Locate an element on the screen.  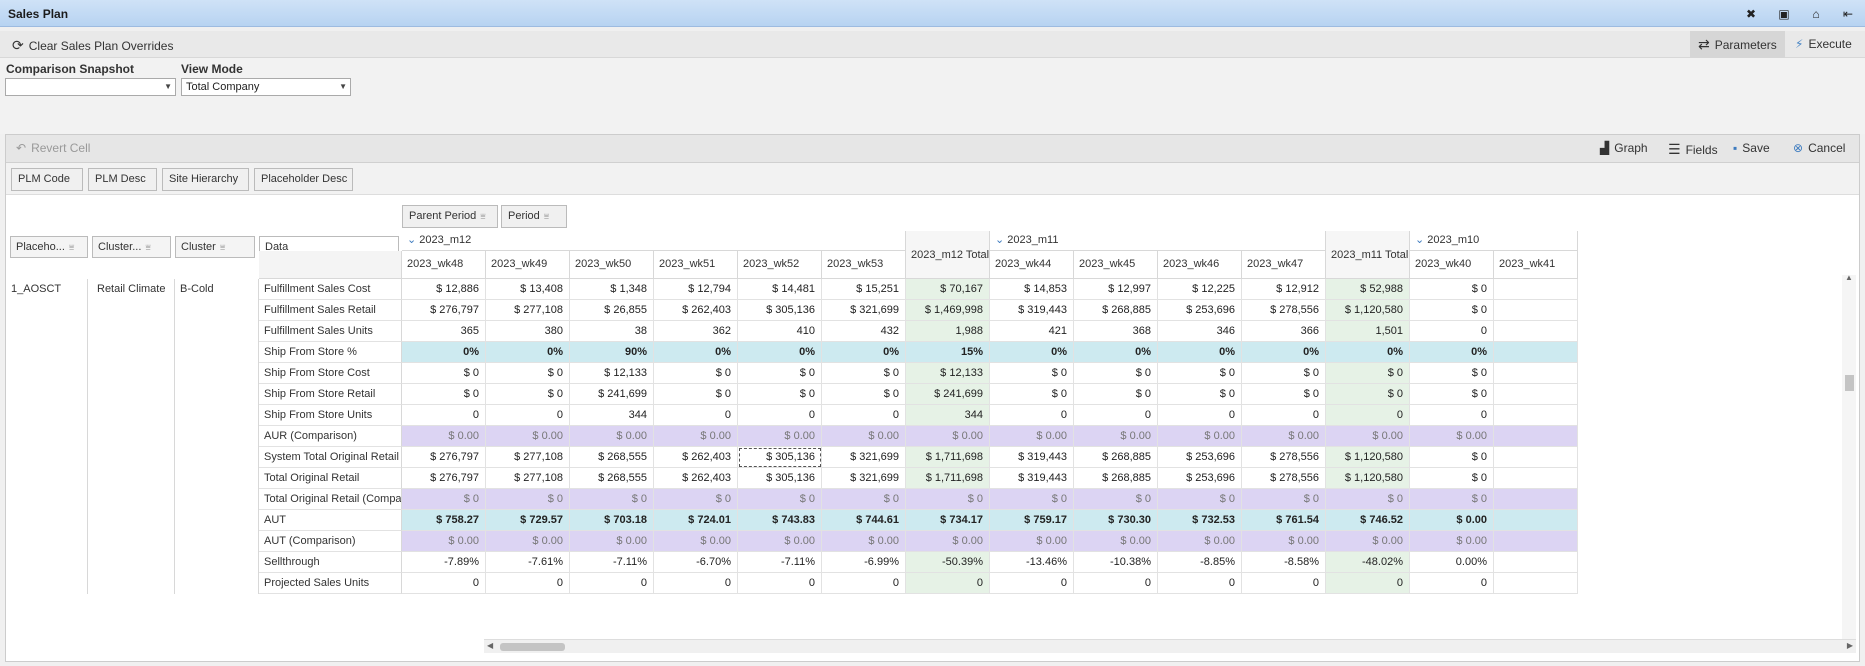
data-cell: -6.70% is located at coordinates (696, 562).